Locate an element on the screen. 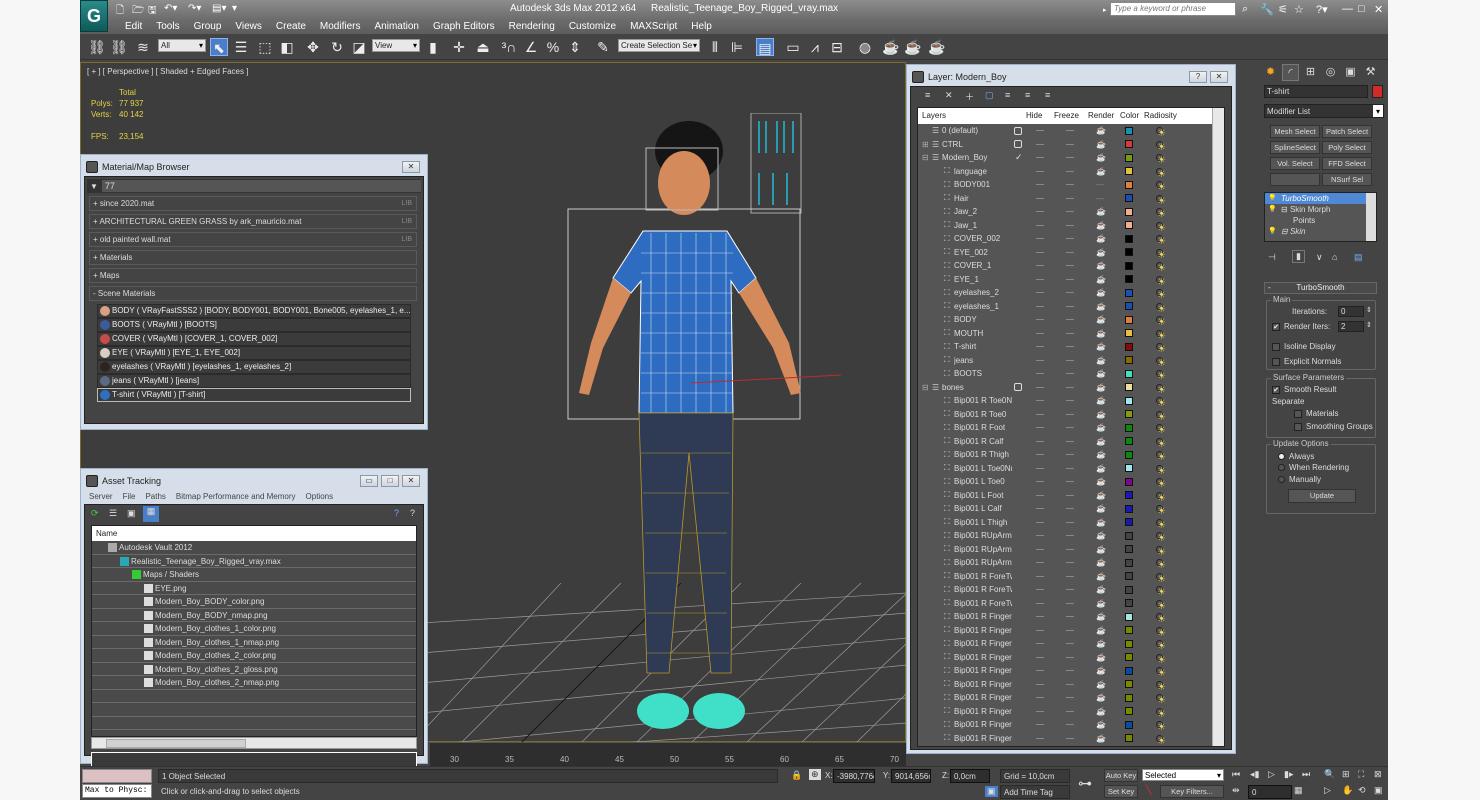 The height and width of the screenshot is (800, 1480). previous-frame-icon: ◂▮ is located at coordinates (1254, 774).